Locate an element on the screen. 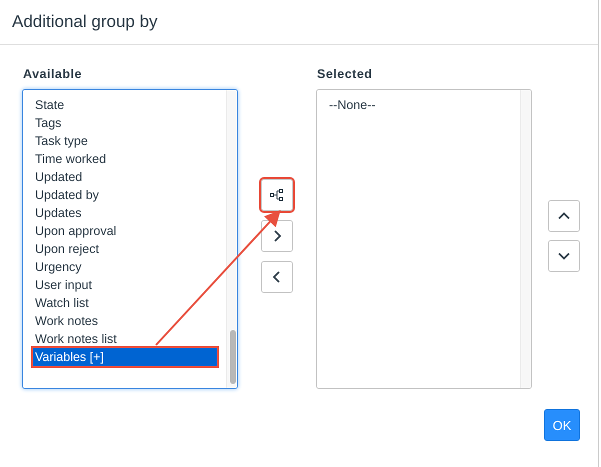 The width and height of the screenshot is (601, 467). list-label: Selected is located at coordinates (345, 75).